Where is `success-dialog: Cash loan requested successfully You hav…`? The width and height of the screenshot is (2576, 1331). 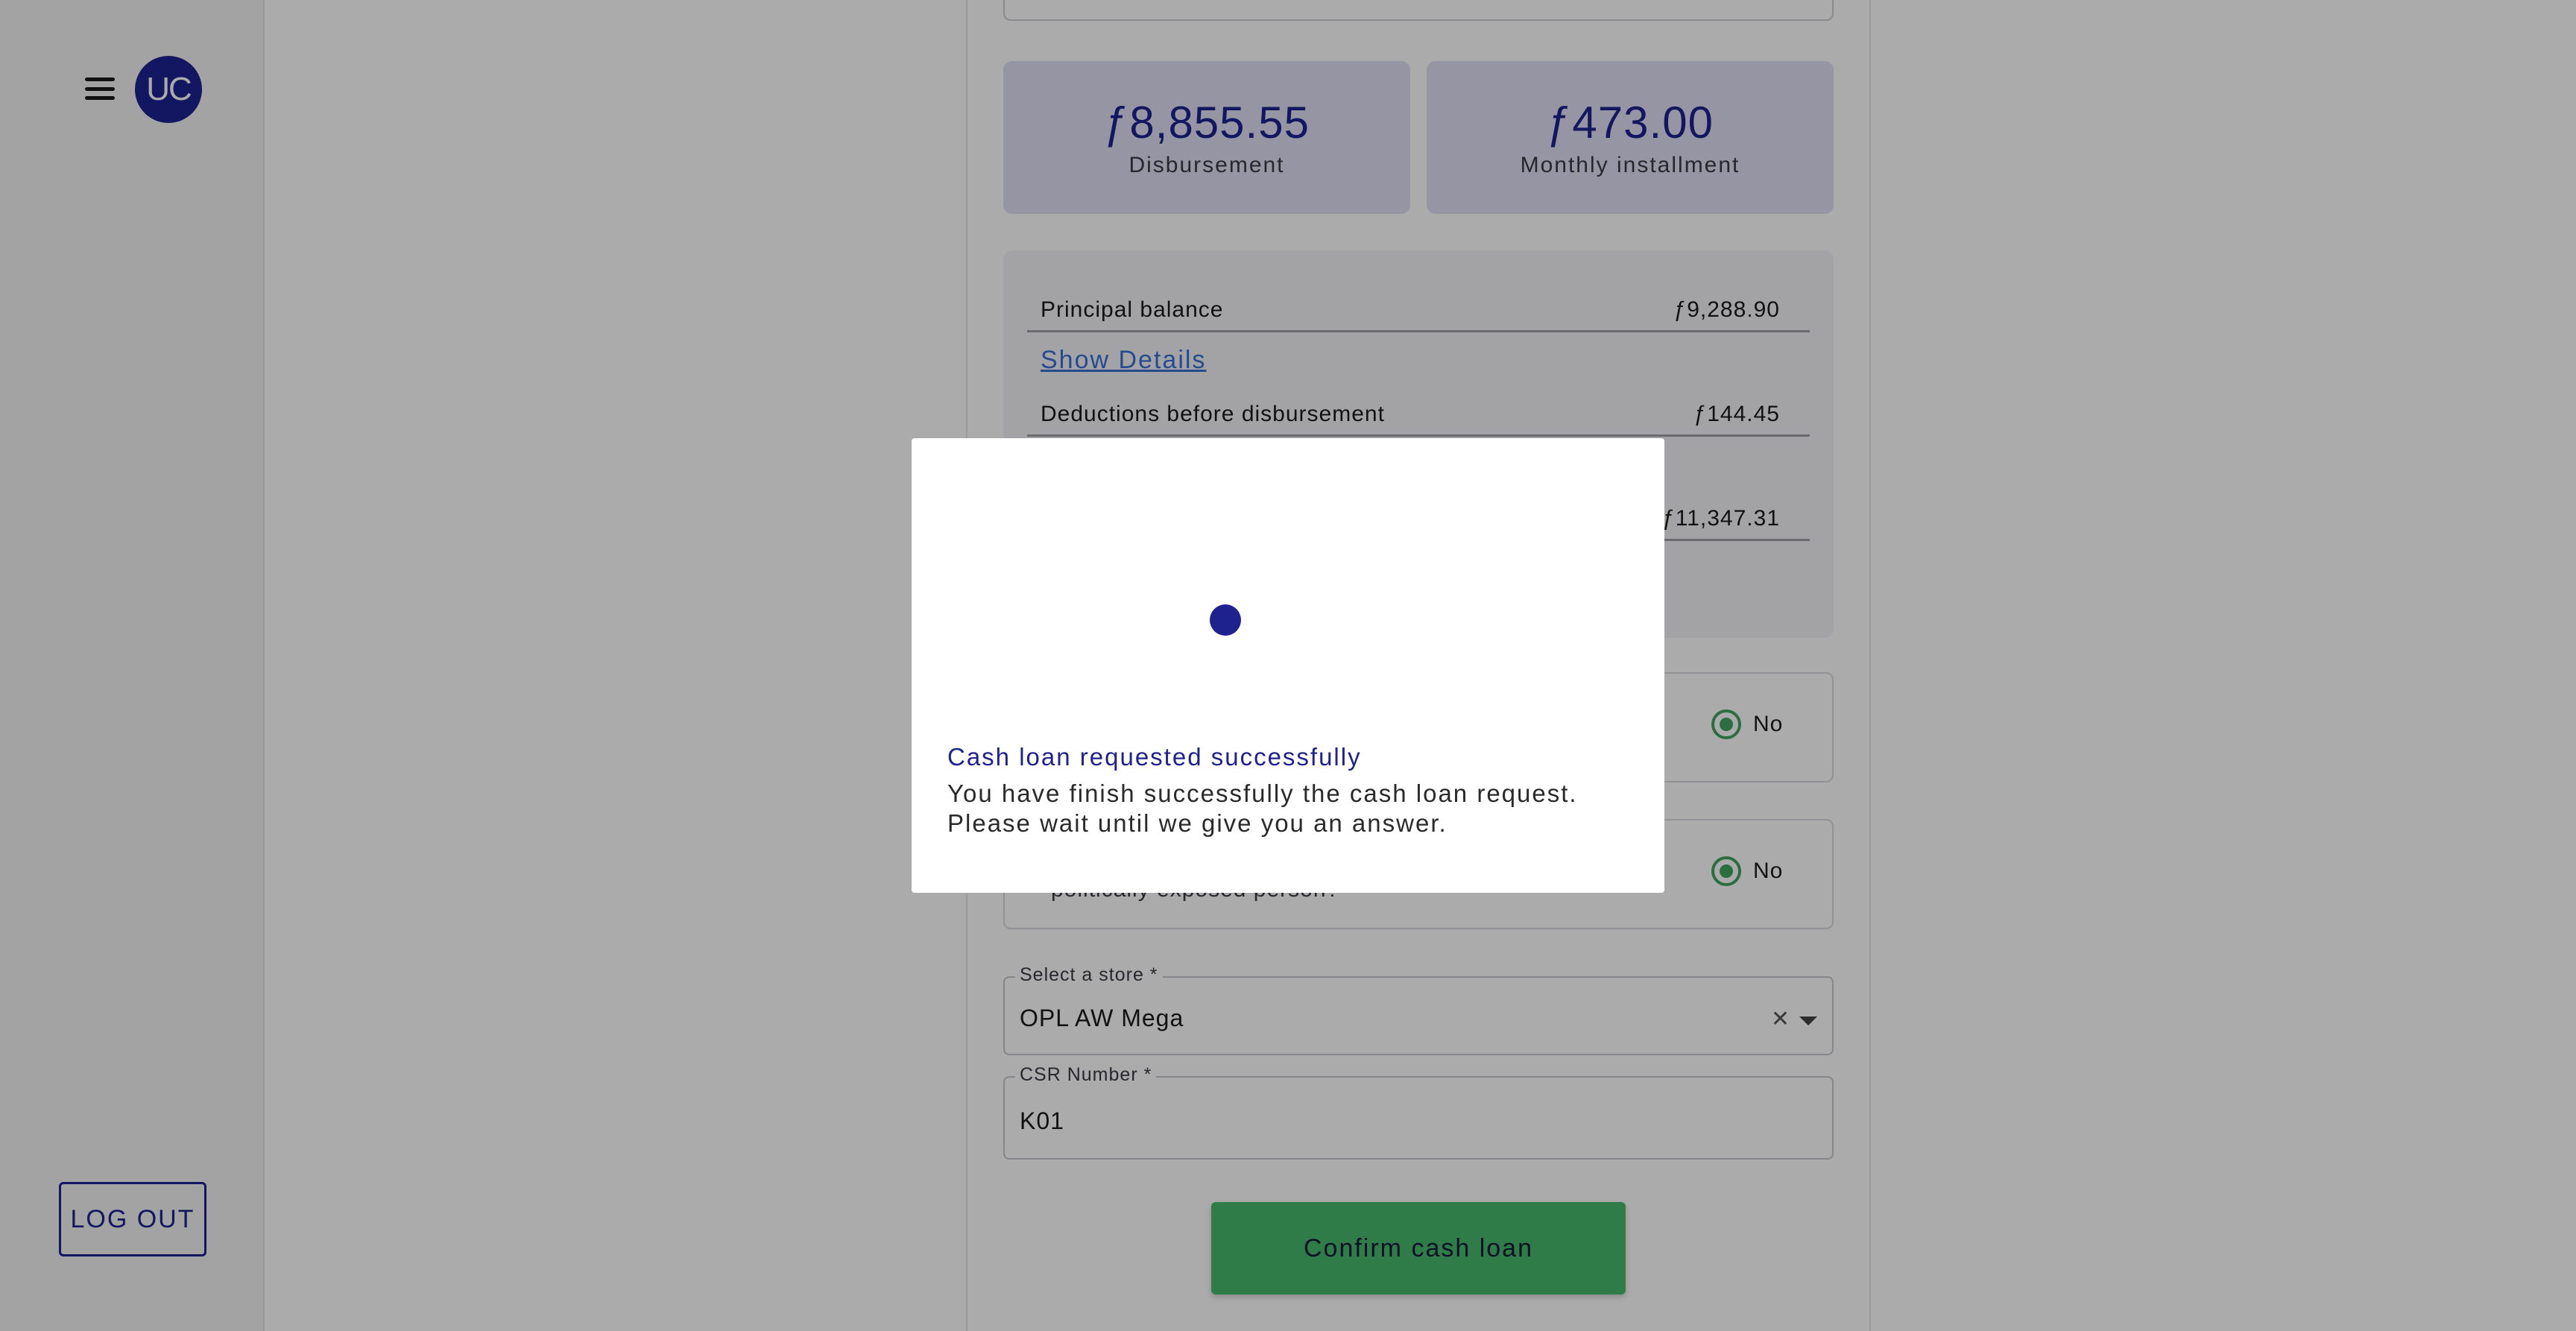 success-dialog: Cash loan requested successfully You hav… is located at coordinates (1288, 665).